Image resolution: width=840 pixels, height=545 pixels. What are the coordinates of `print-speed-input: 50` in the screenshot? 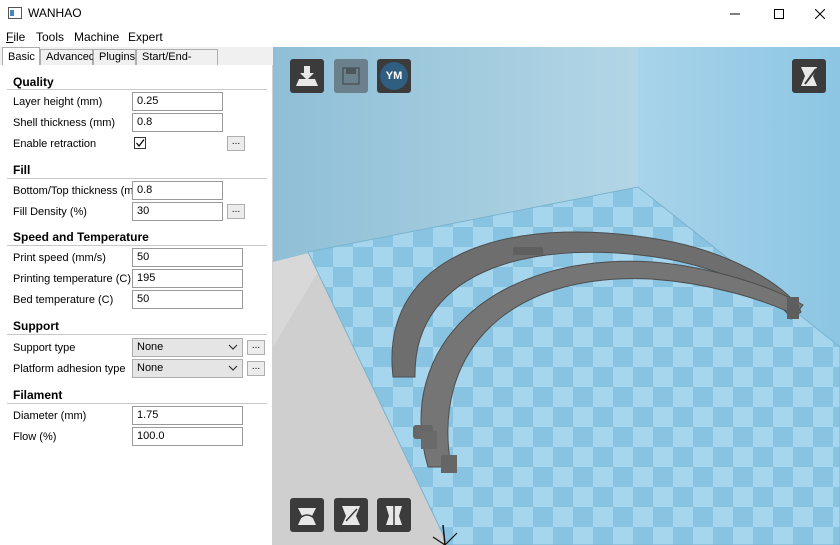 It's located at (187, 257).